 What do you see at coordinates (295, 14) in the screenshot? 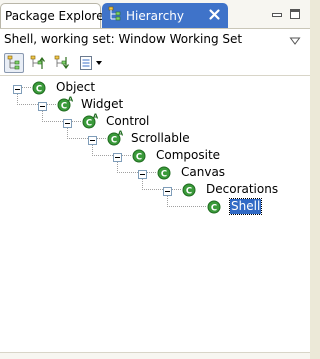
I see `maximize-icon` at bounding box center [295, 14].